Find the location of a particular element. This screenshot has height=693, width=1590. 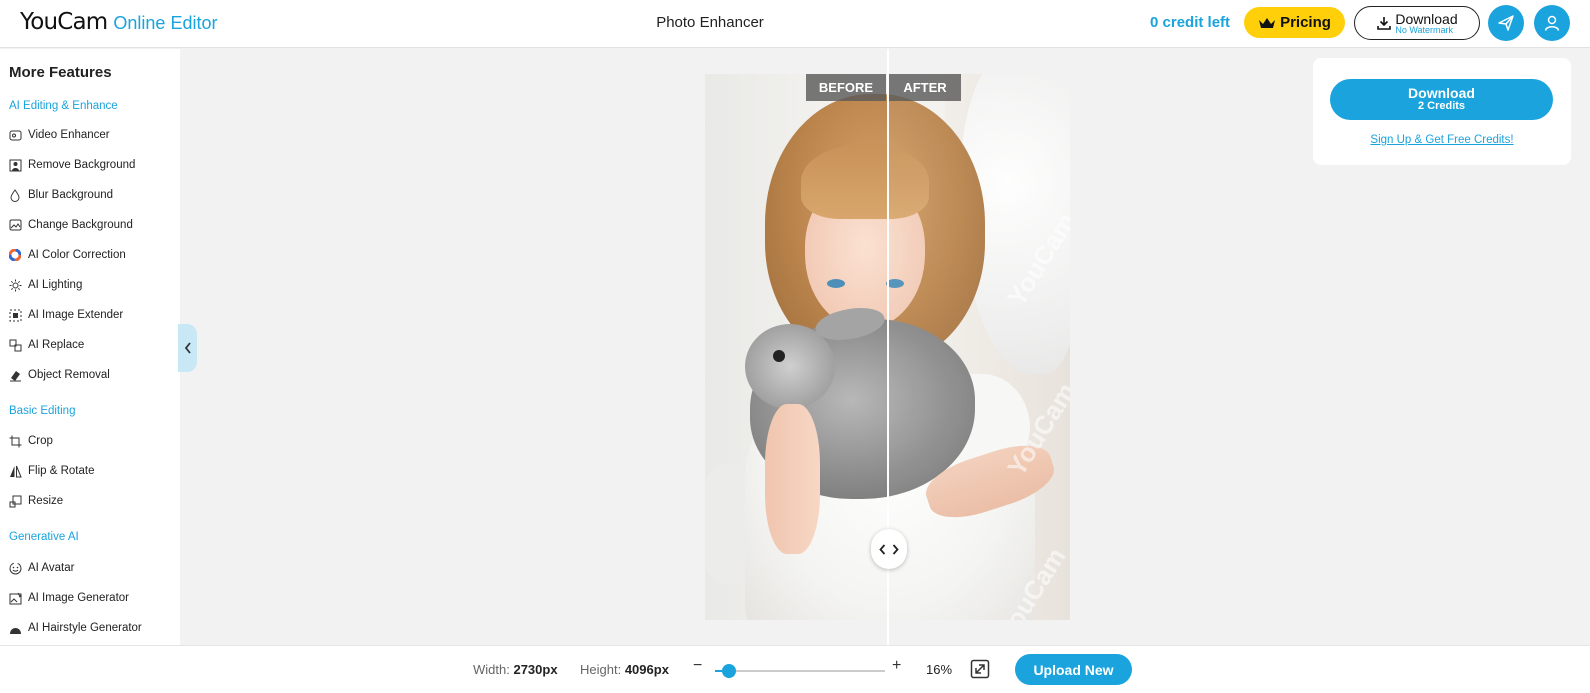

expand-icon is located at coordinates (980, 669).